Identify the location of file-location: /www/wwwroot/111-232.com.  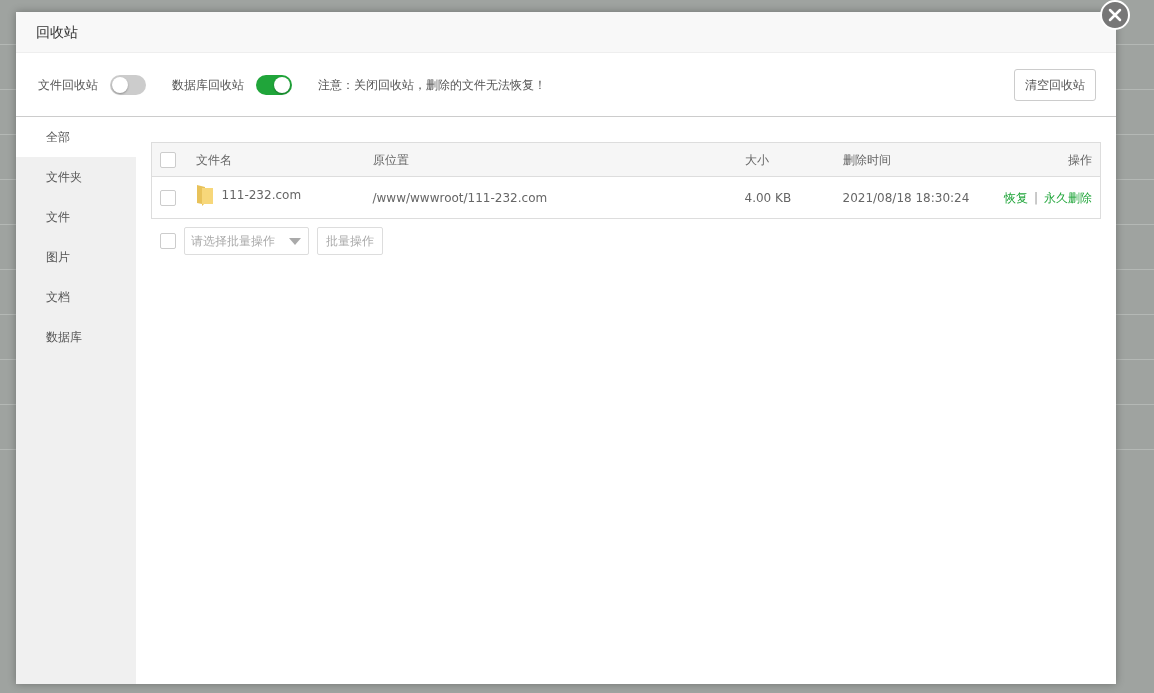
(460, 197).